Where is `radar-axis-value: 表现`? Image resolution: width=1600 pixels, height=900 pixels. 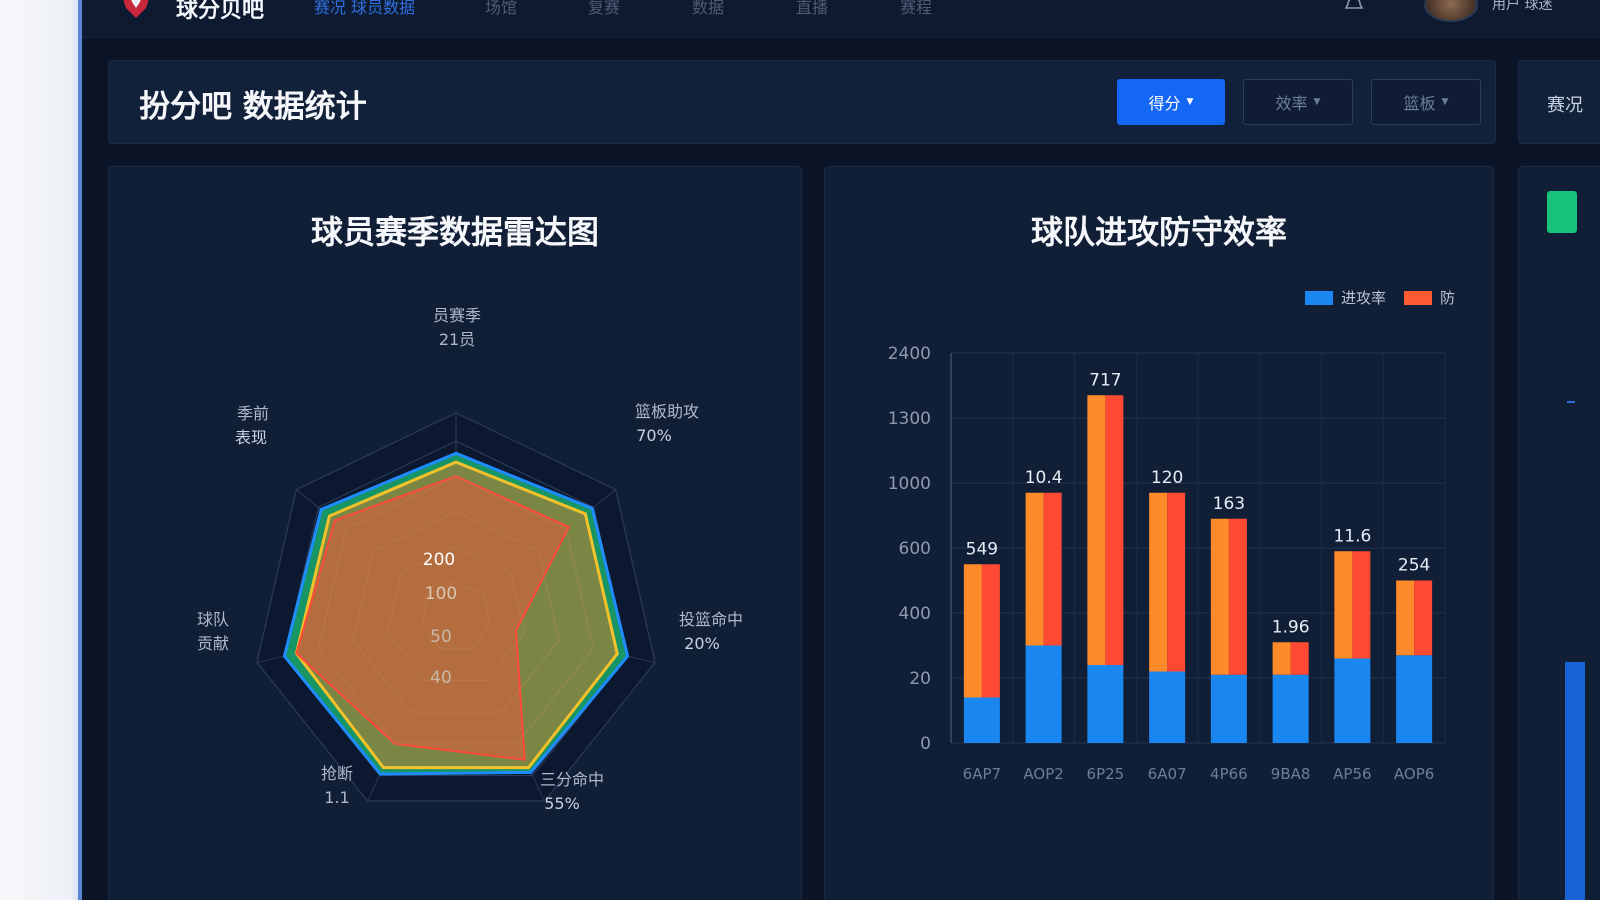
radar-axis-value: 表现 is located at coordinates (251, 437).